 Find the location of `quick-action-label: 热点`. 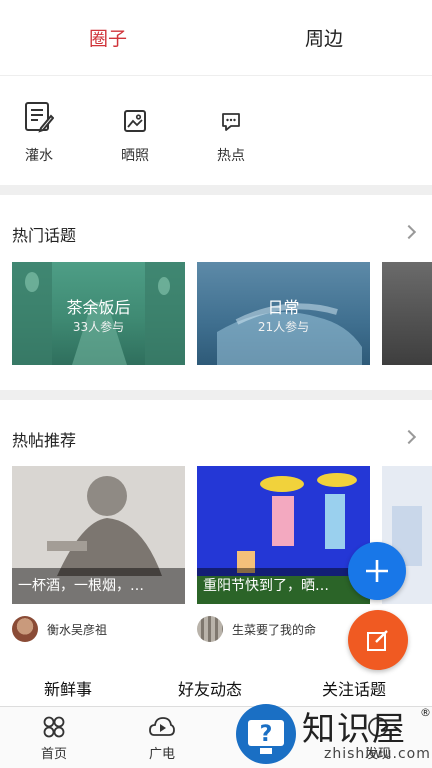

quick-action-label: 热点 is located at coordinates (231, 156).